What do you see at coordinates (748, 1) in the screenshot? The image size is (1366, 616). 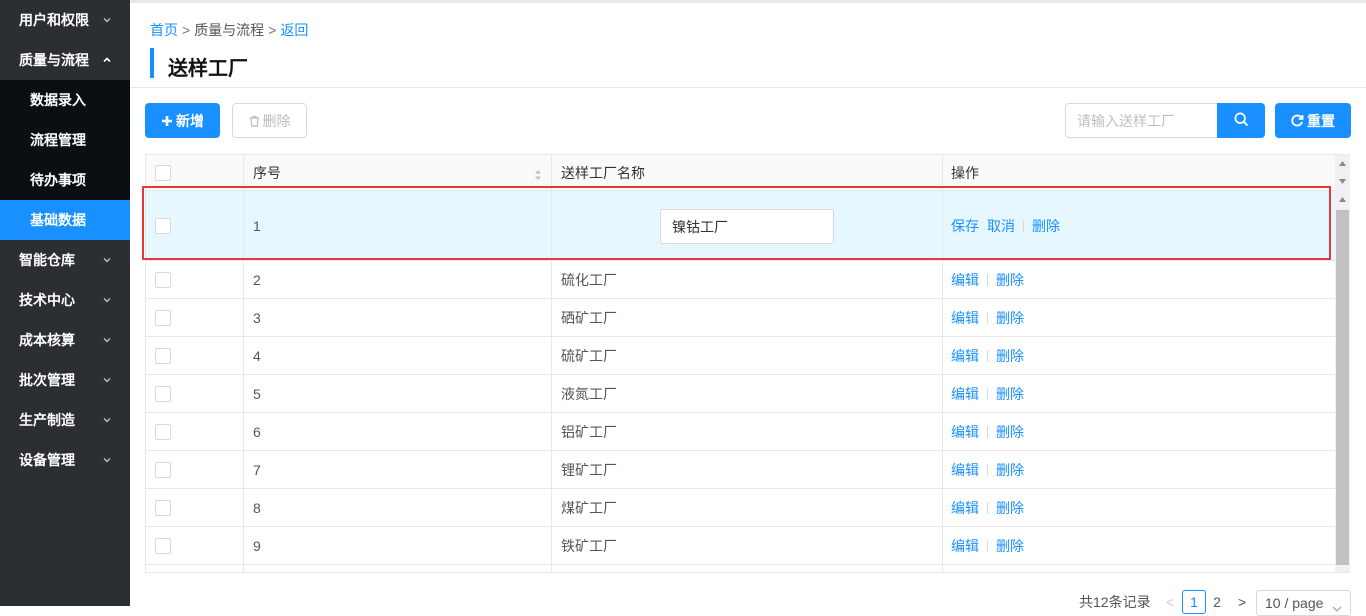 I see `top-border` at bounding box center [748, 1].